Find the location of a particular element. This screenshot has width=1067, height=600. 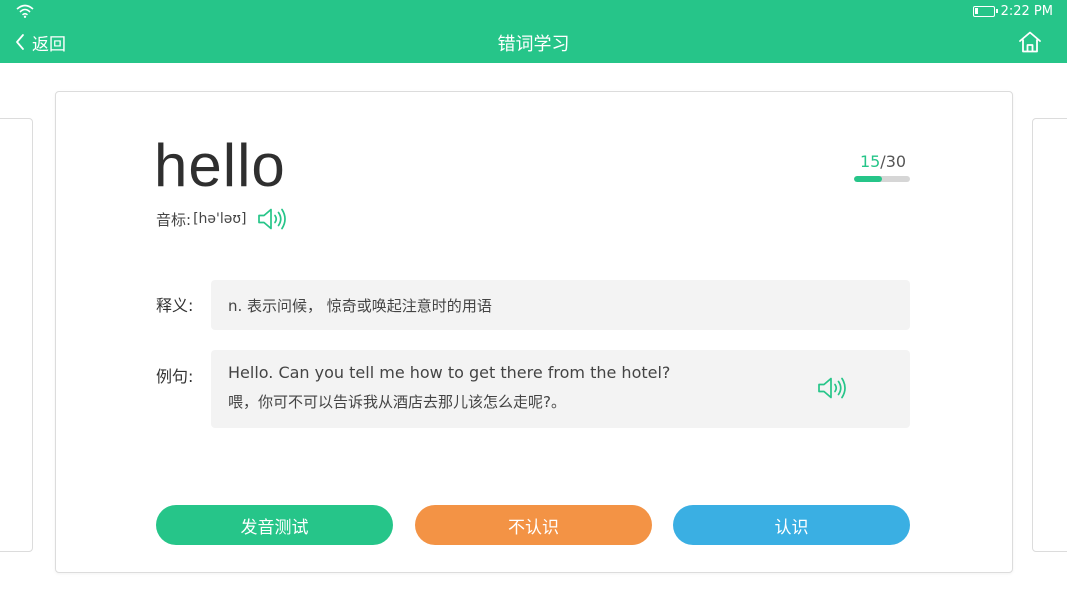

battery-level is located at coordinates (976, 10).